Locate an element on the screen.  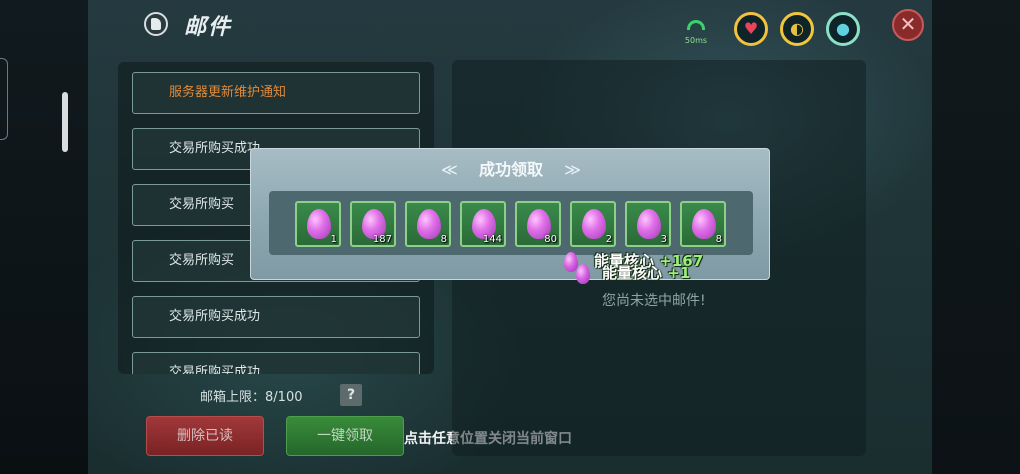
reward-qty: 1 is located at coordinates (333, 239).